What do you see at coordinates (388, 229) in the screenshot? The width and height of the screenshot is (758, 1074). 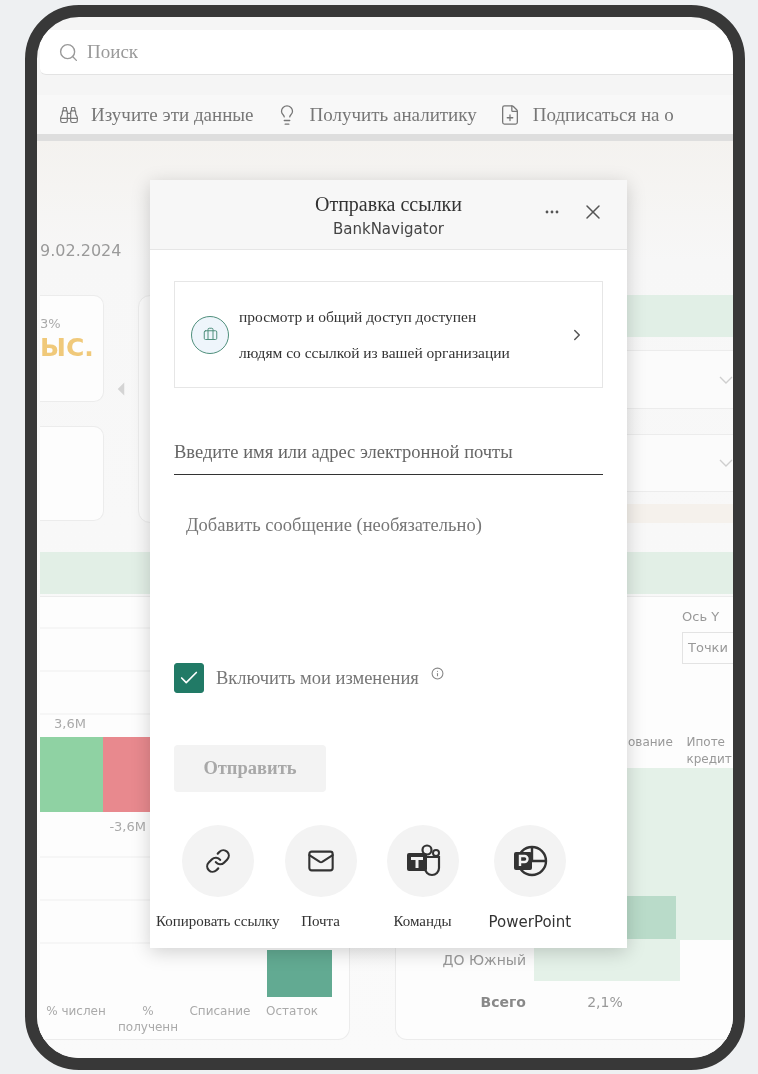 I see `dialog-subtitle: BankNavigator` at bounding box center [388, 229].